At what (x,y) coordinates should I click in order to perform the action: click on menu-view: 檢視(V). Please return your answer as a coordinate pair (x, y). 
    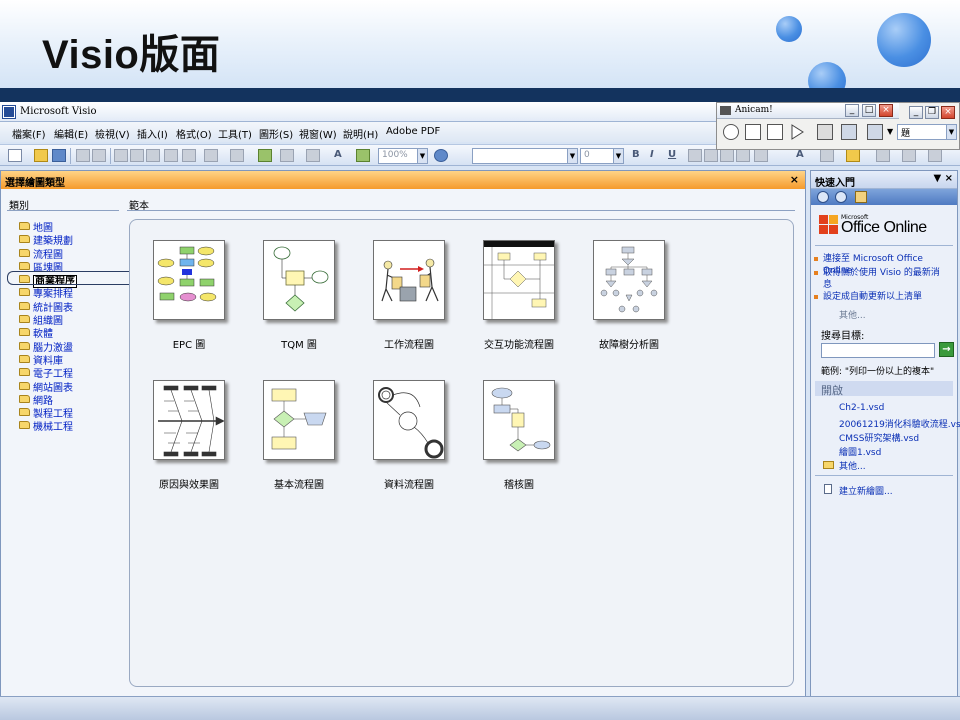
    Looking at the image, I should click on (112, 133).